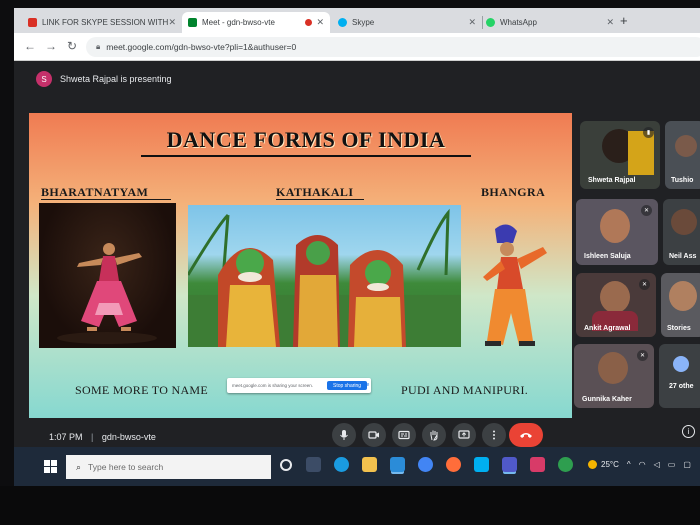  Describe the element at coordinates (357, 466) in the screenshot. I see `windows-taskbar: ⌕ Type here to search 25°C ^ ◠ ◁ ▭ ▢` at that location.